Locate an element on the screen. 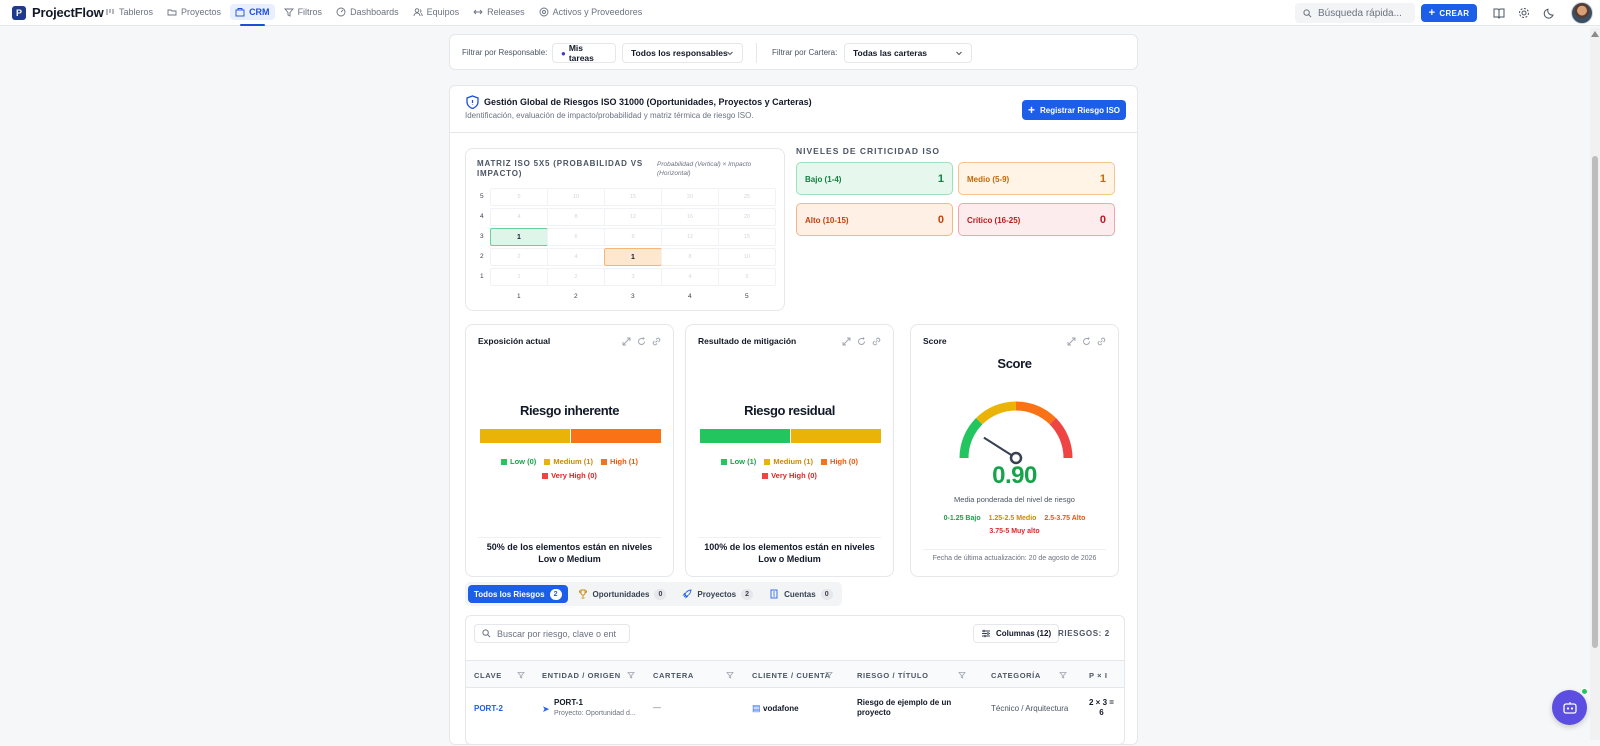 The height and width of the screenshot is (746, 1600). widget-title: Resultado de mitigación is located at coordinates (747, 341).